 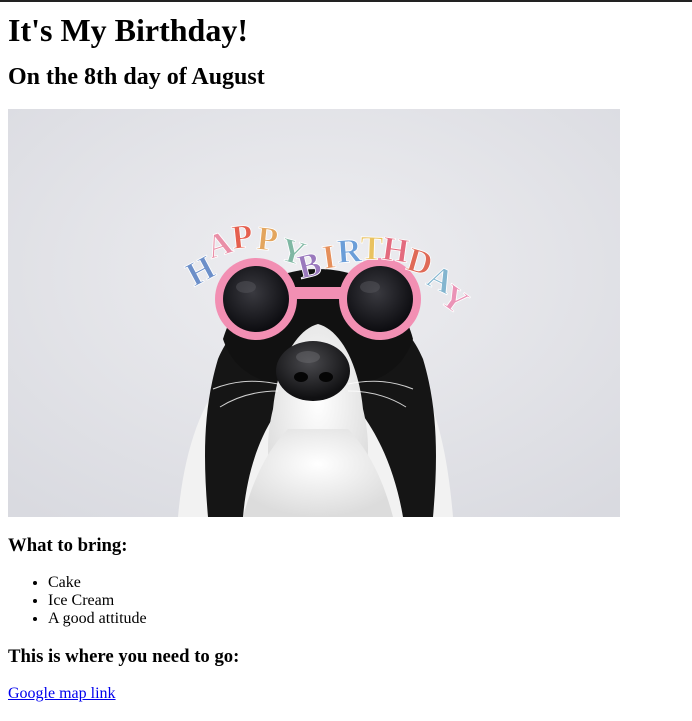 I want to click on map-link-paragraph: Google map link, so click(x=346, y=694).